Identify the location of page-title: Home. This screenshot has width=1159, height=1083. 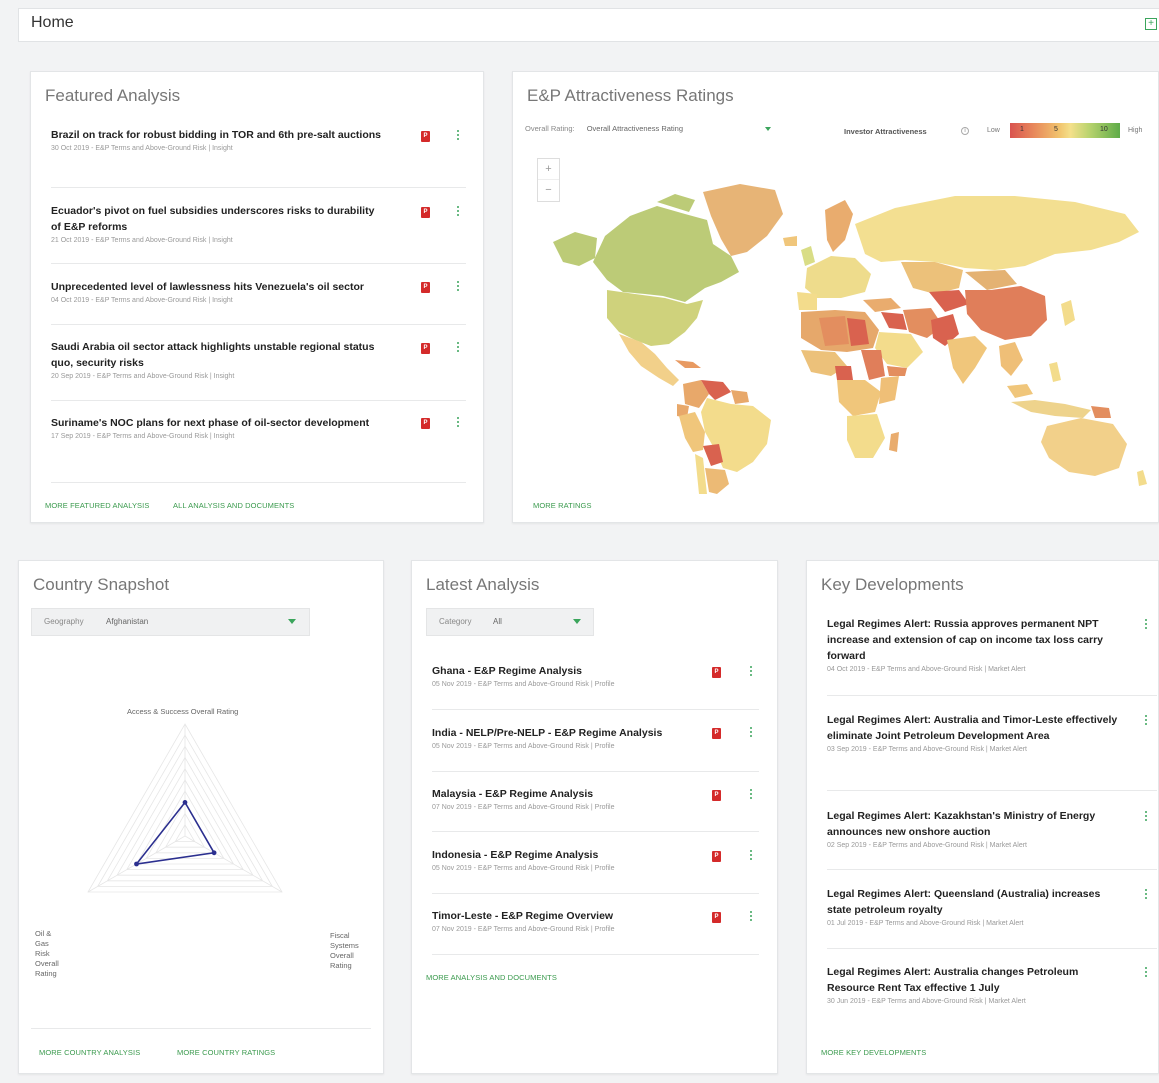
(52, 22).